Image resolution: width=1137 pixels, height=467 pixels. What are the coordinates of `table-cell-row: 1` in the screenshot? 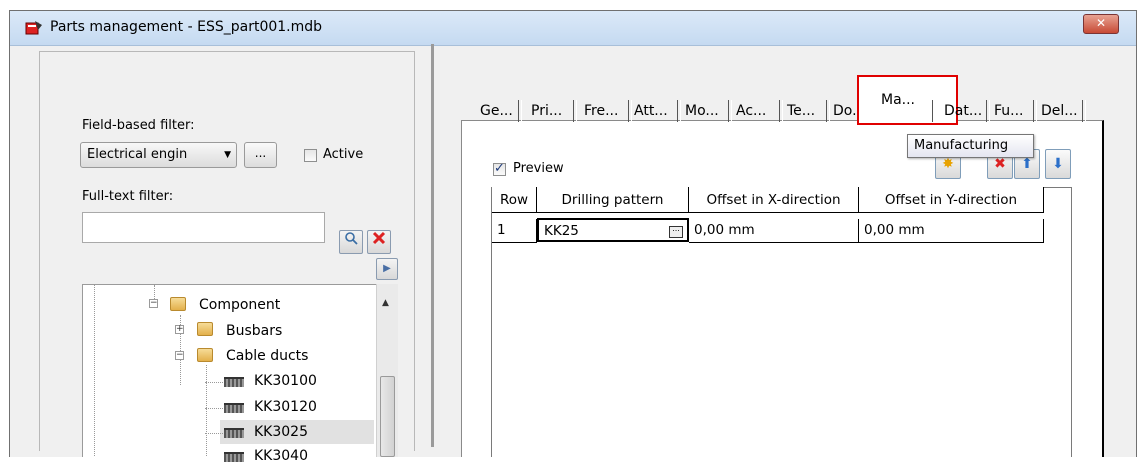 It's located at (514, 231).